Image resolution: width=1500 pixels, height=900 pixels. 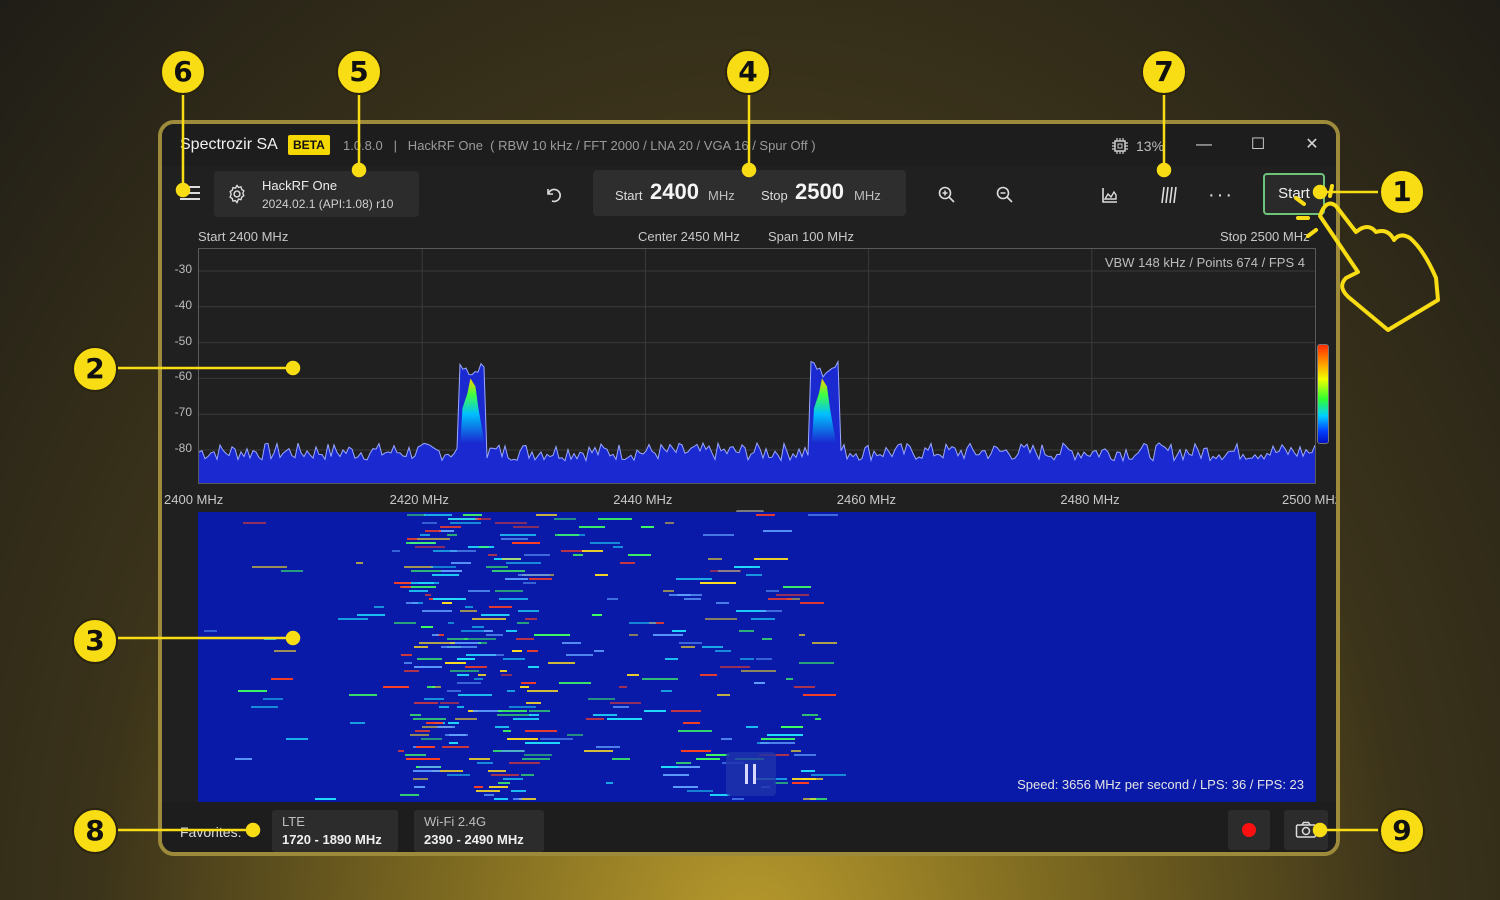 I want to click on favorite-wifi: Wi-Fi 2.4G 2390 - 2490 MHz, so click(x=479, y=831).